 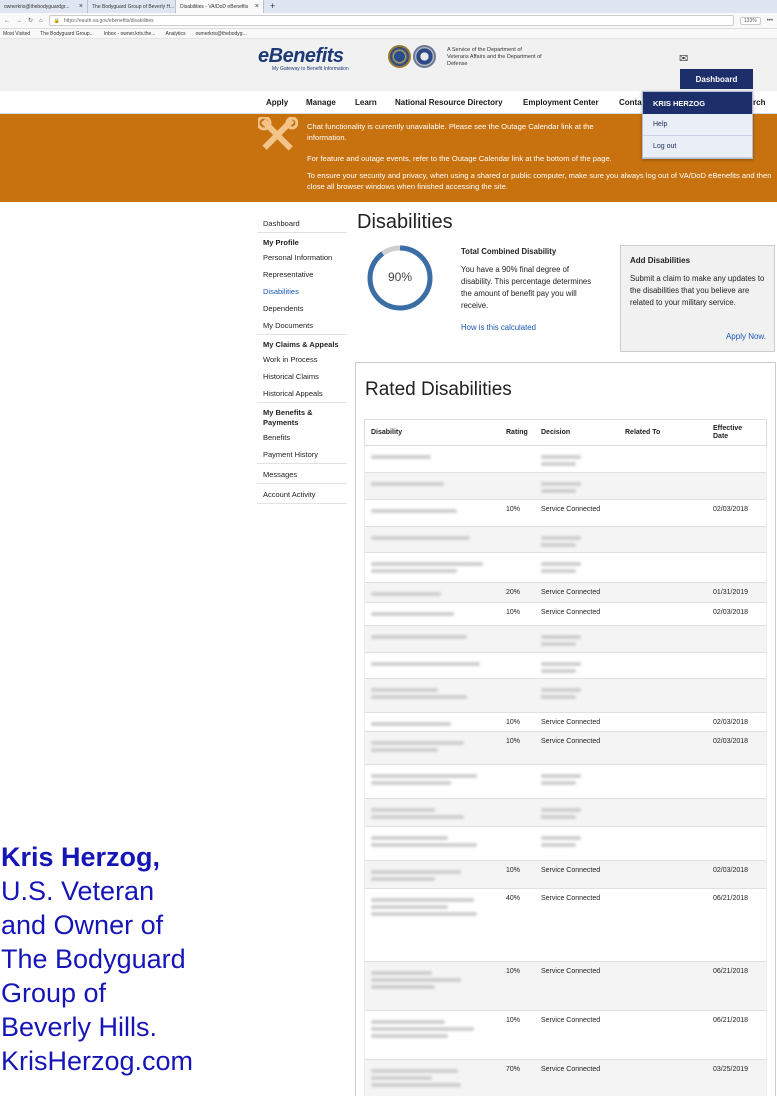 What do you see at coordinates (302, 455) in the screenshot?
I see `sidebar-item-payment-history: Payment History` at bounding box center [302, 455].